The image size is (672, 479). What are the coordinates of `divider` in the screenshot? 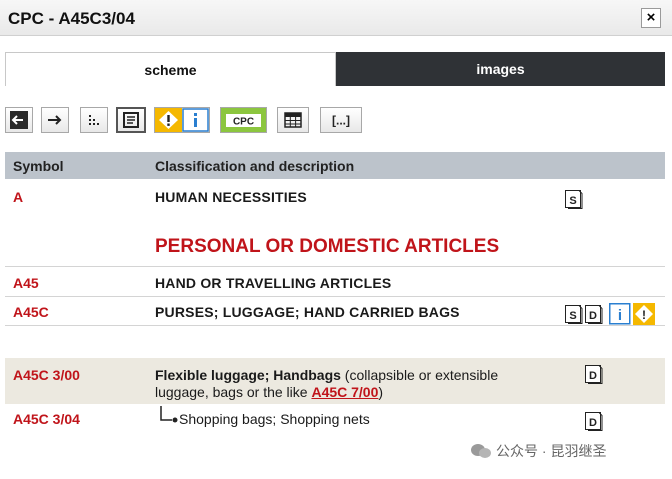 It's located at (335, 325).